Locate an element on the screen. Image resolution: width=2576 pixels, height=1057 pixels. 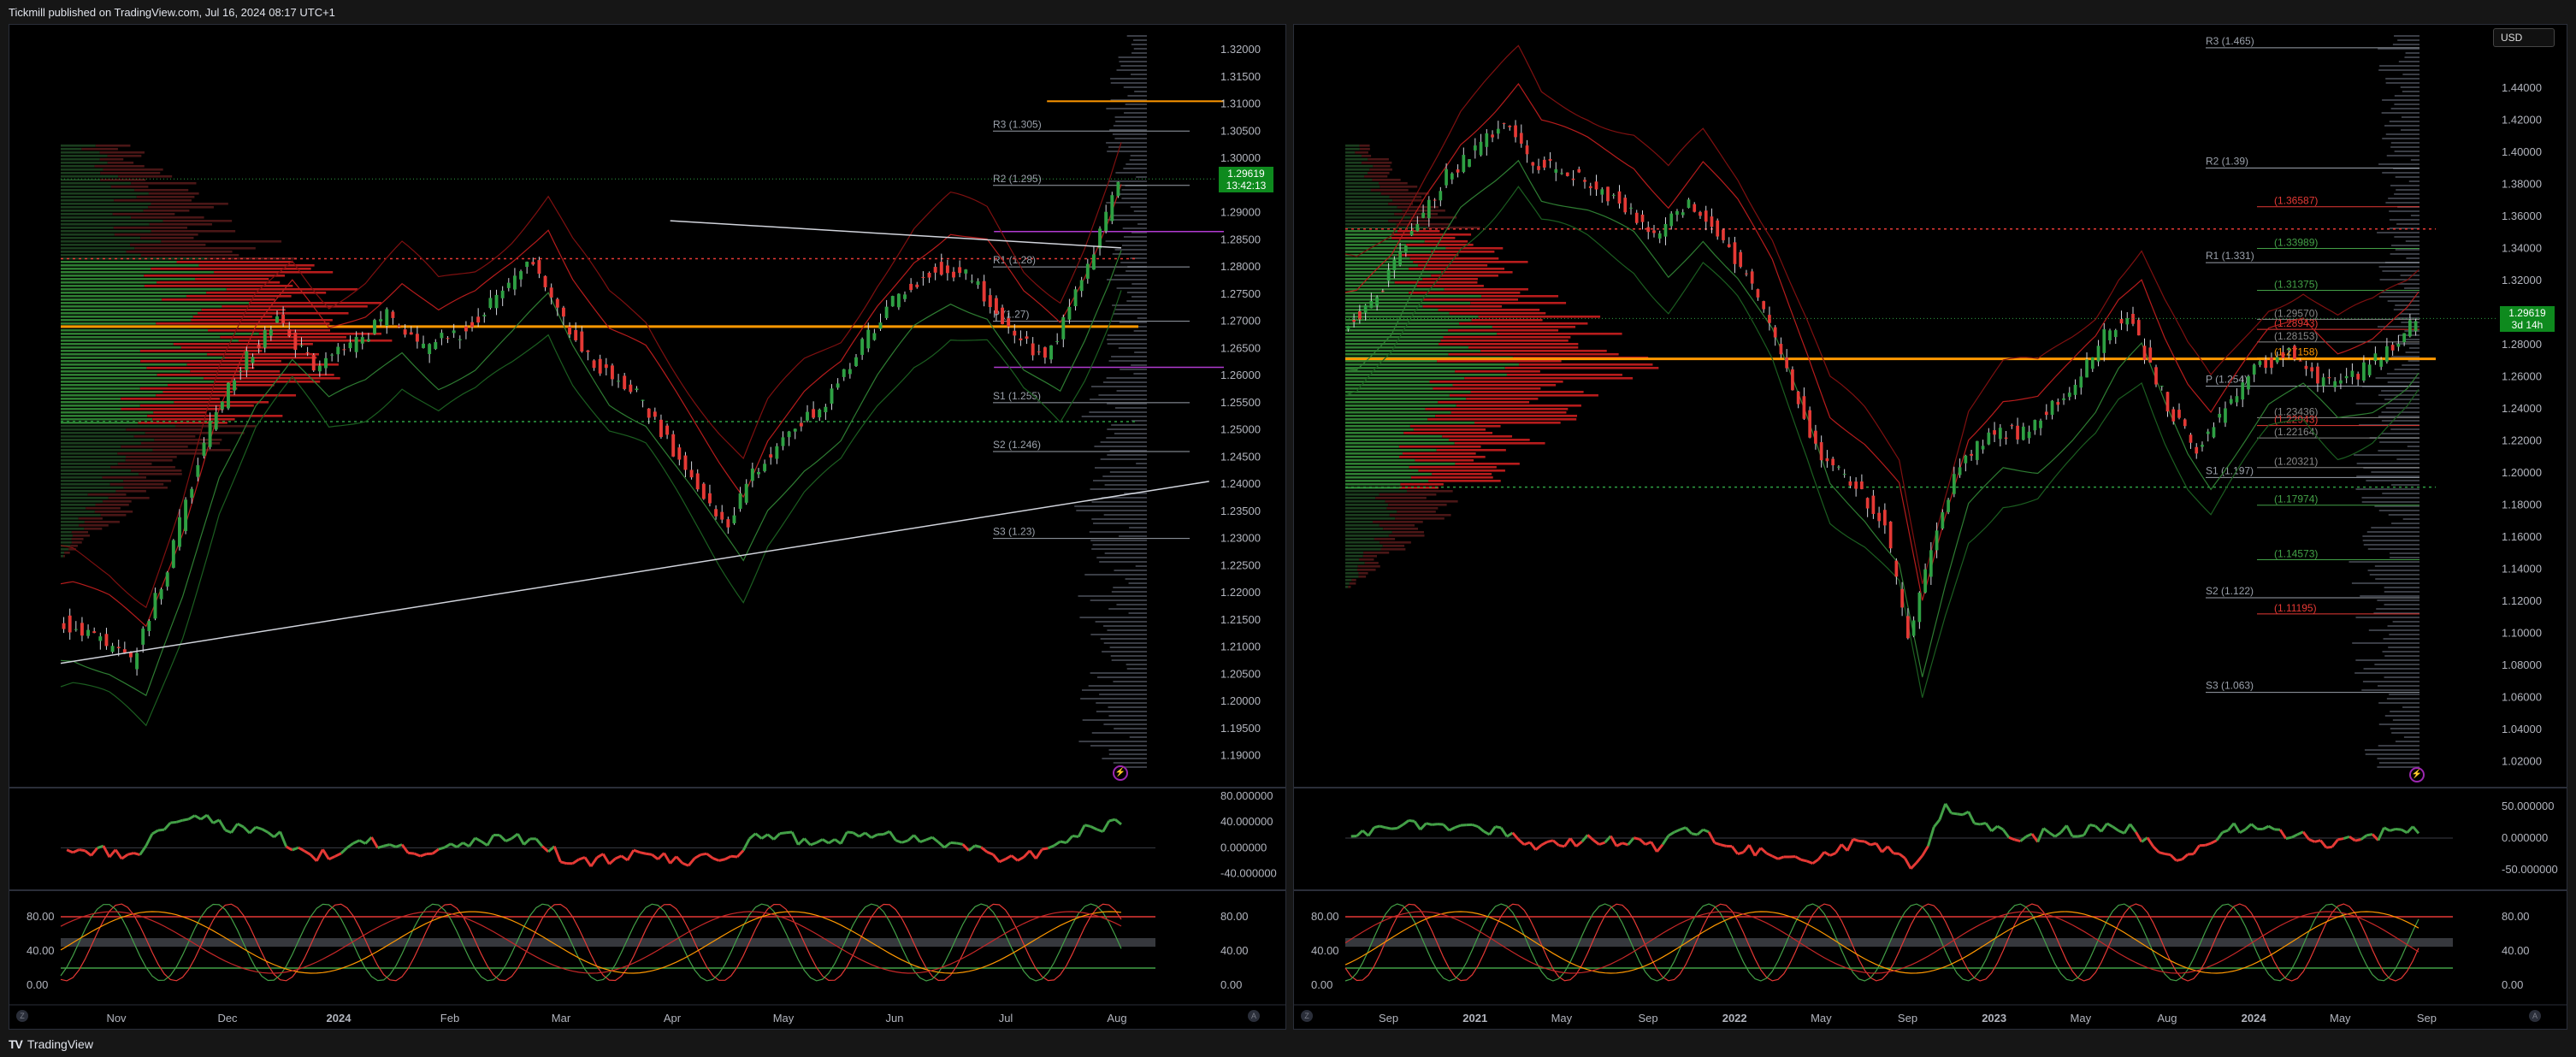
auto-scale-chip-left: A is located at coordinates (1254, 1016).